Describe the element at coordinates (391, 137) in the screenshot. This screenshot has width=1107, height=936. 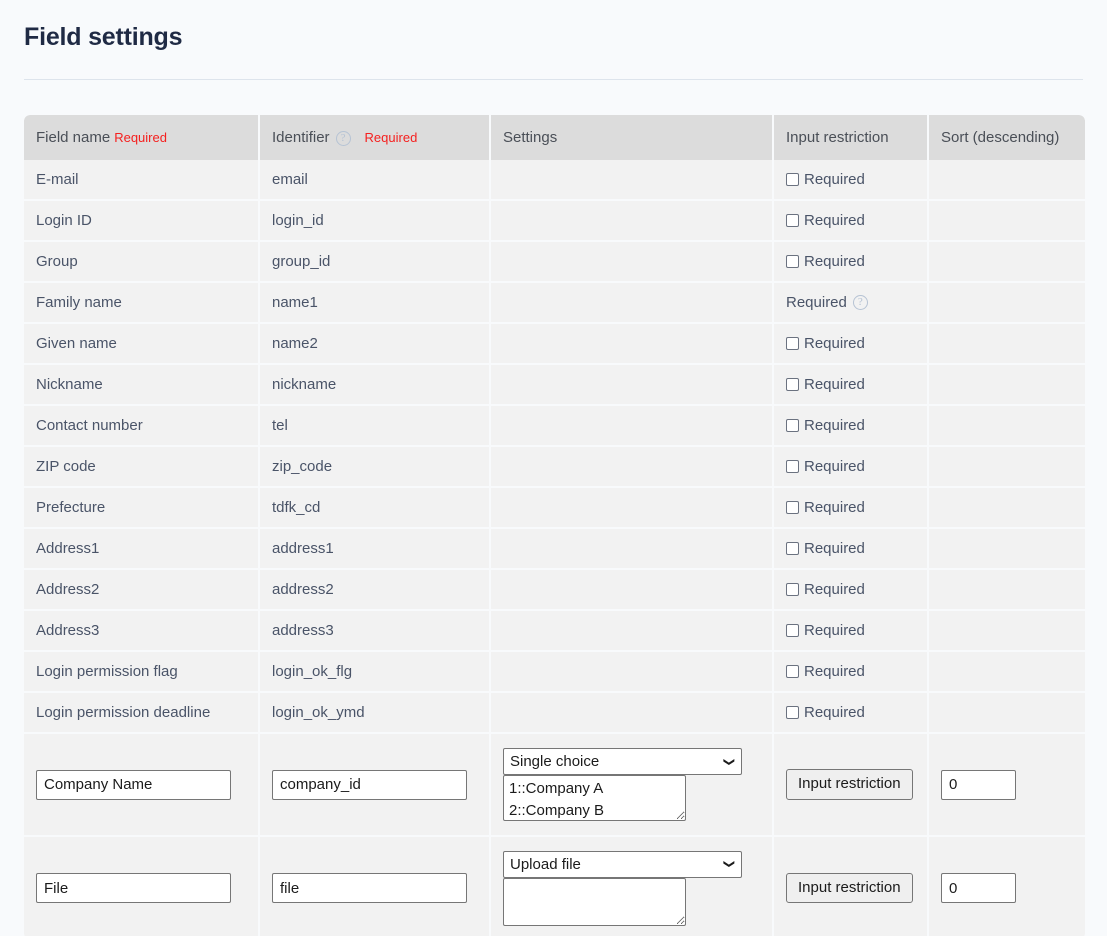
I see `identifier-required-tag: Required` at that location.